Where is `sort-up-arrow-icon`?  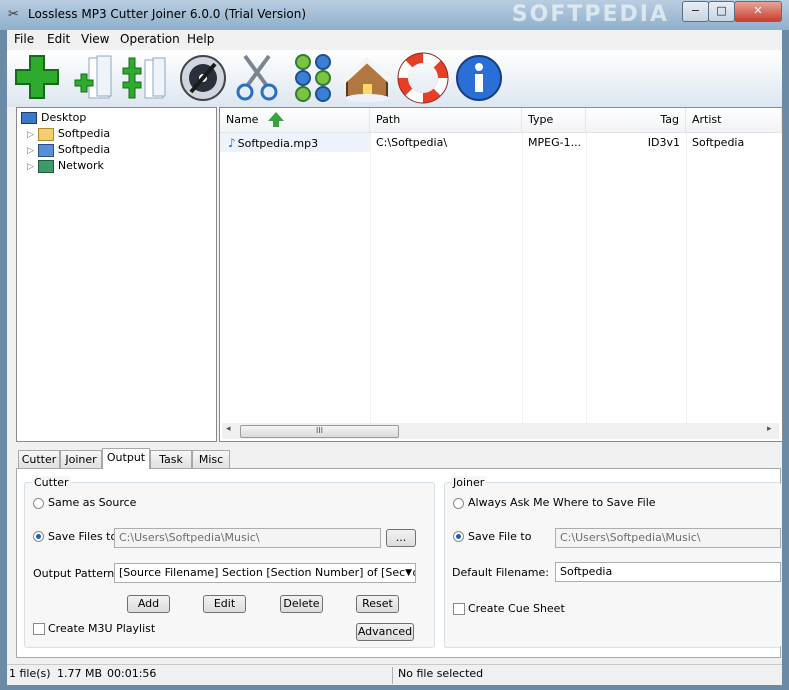 sort-up-arrow-icon is located at coordinates (276, 116).